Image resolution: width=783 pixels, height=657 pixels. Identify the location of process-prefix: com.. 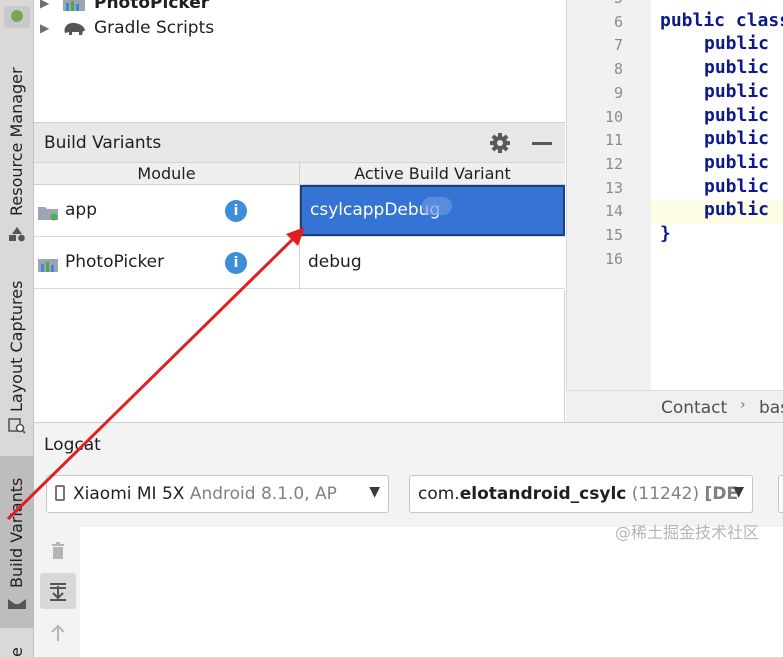
(439, 494).